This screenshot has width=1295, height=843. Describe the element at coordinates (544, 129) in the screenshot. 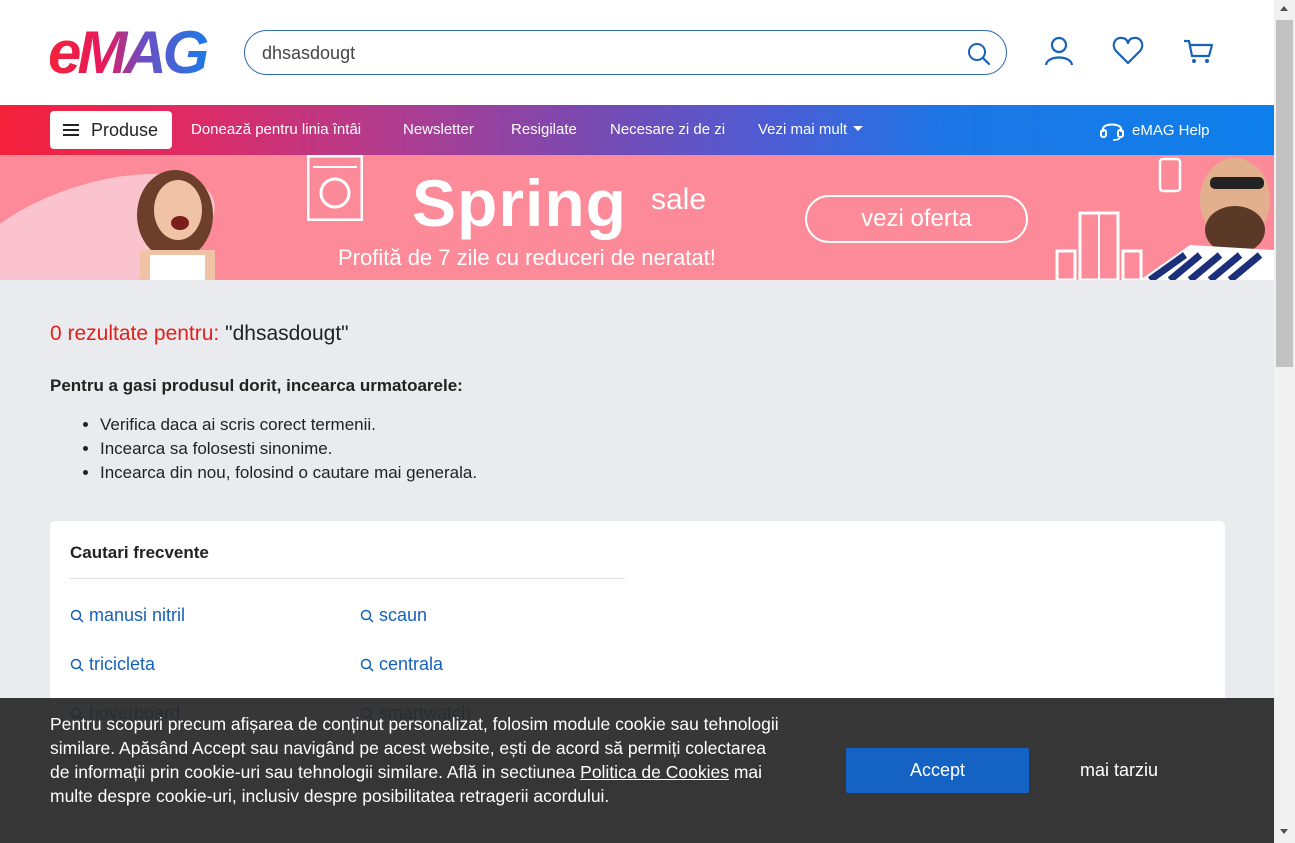

I see `nav-link-resigilate: Resigilate` at that location.